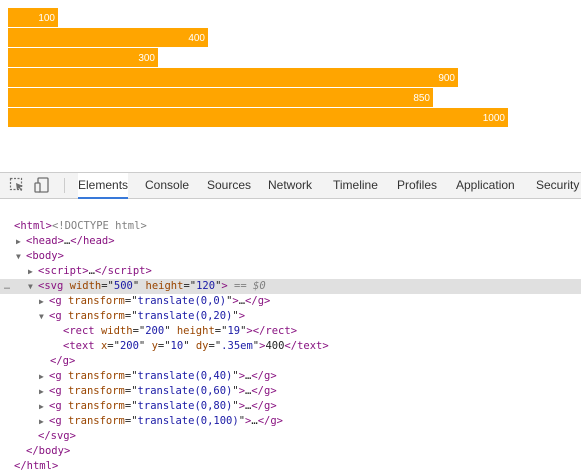  Describe the element at coordinates (290, 316) in the screenshot. I see `dom-node-g-expanded: ▼ <g transform="translate(0,20)">` at that location.